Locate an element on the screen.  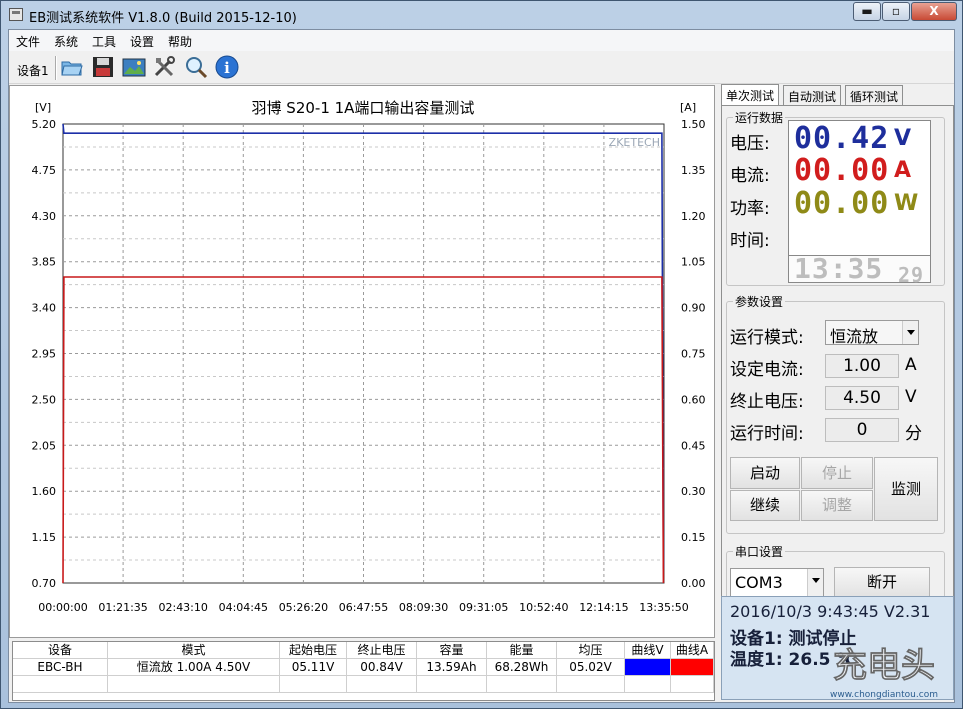
svg-text: i is located at coordinates (227, 68).